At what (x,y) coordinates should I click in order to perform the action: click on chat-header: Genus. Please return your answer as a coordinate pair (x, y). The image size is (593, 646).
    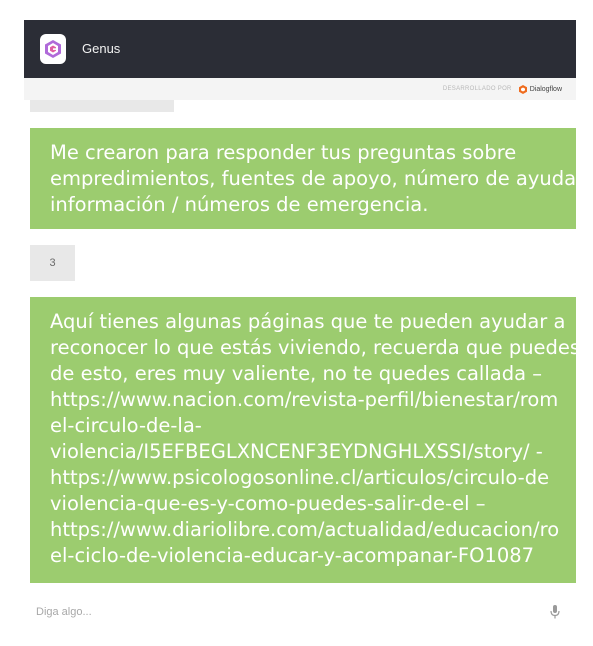
    Looking at the image, I should click on (300, 49).